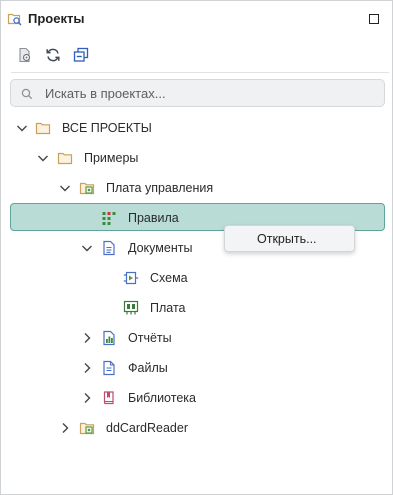  Describe the element at coordinates (56, 18) in the screenshot. I see `panel-title: Проекты` at that location.